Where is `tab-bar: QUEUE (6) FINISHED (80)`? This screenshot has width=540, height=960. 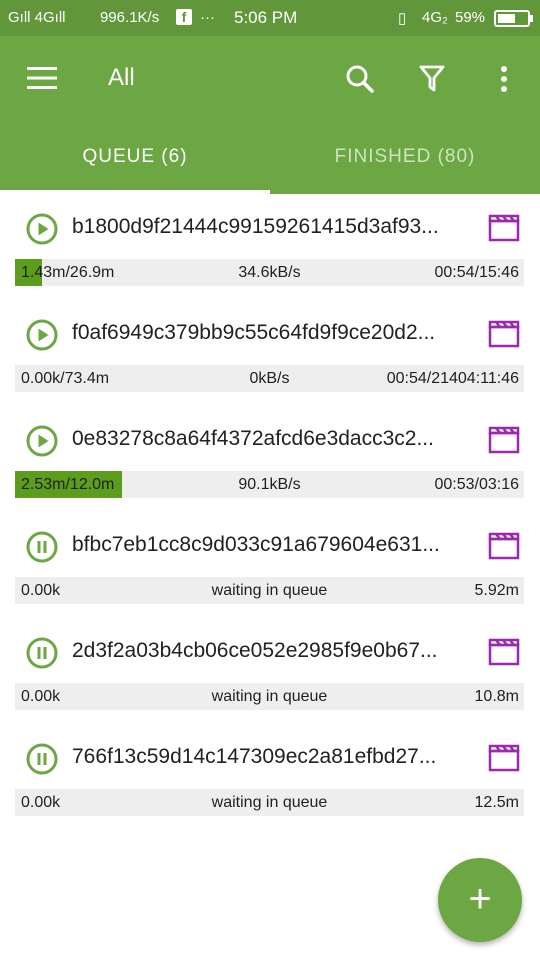
tab-bar: QUEUE (6) FINISHED (80) is located at coordinates (270, 158).